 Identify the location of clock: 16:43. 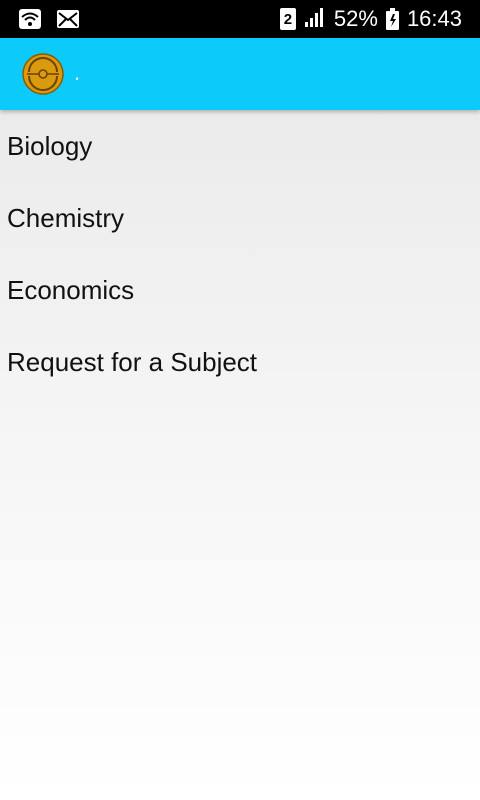
(434, 18).